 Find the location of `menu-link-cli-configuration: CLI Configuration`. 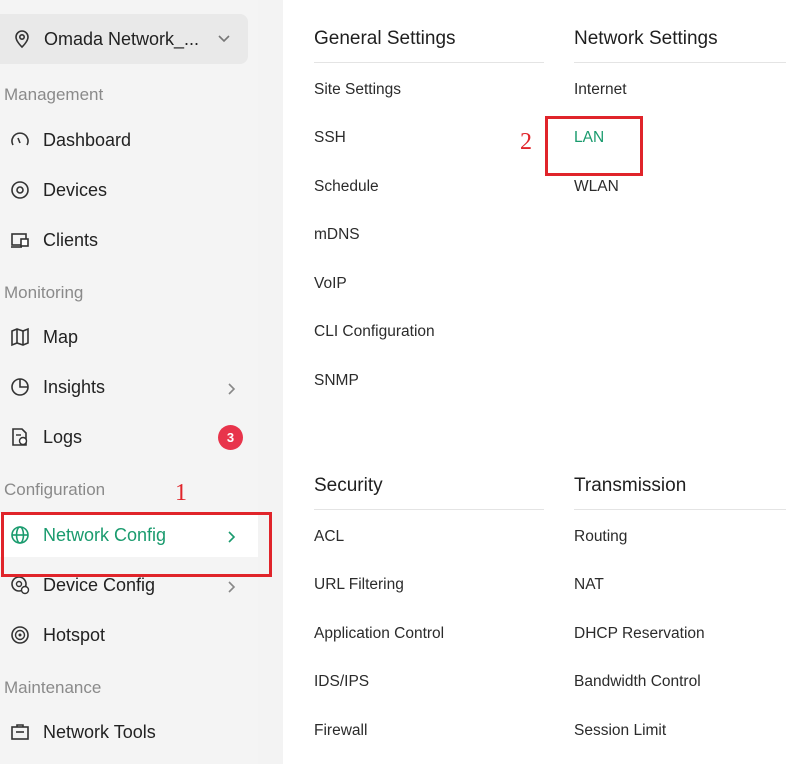

menu-link-cli-configuration: CLI Configuration is located at coordinates (374, 332).